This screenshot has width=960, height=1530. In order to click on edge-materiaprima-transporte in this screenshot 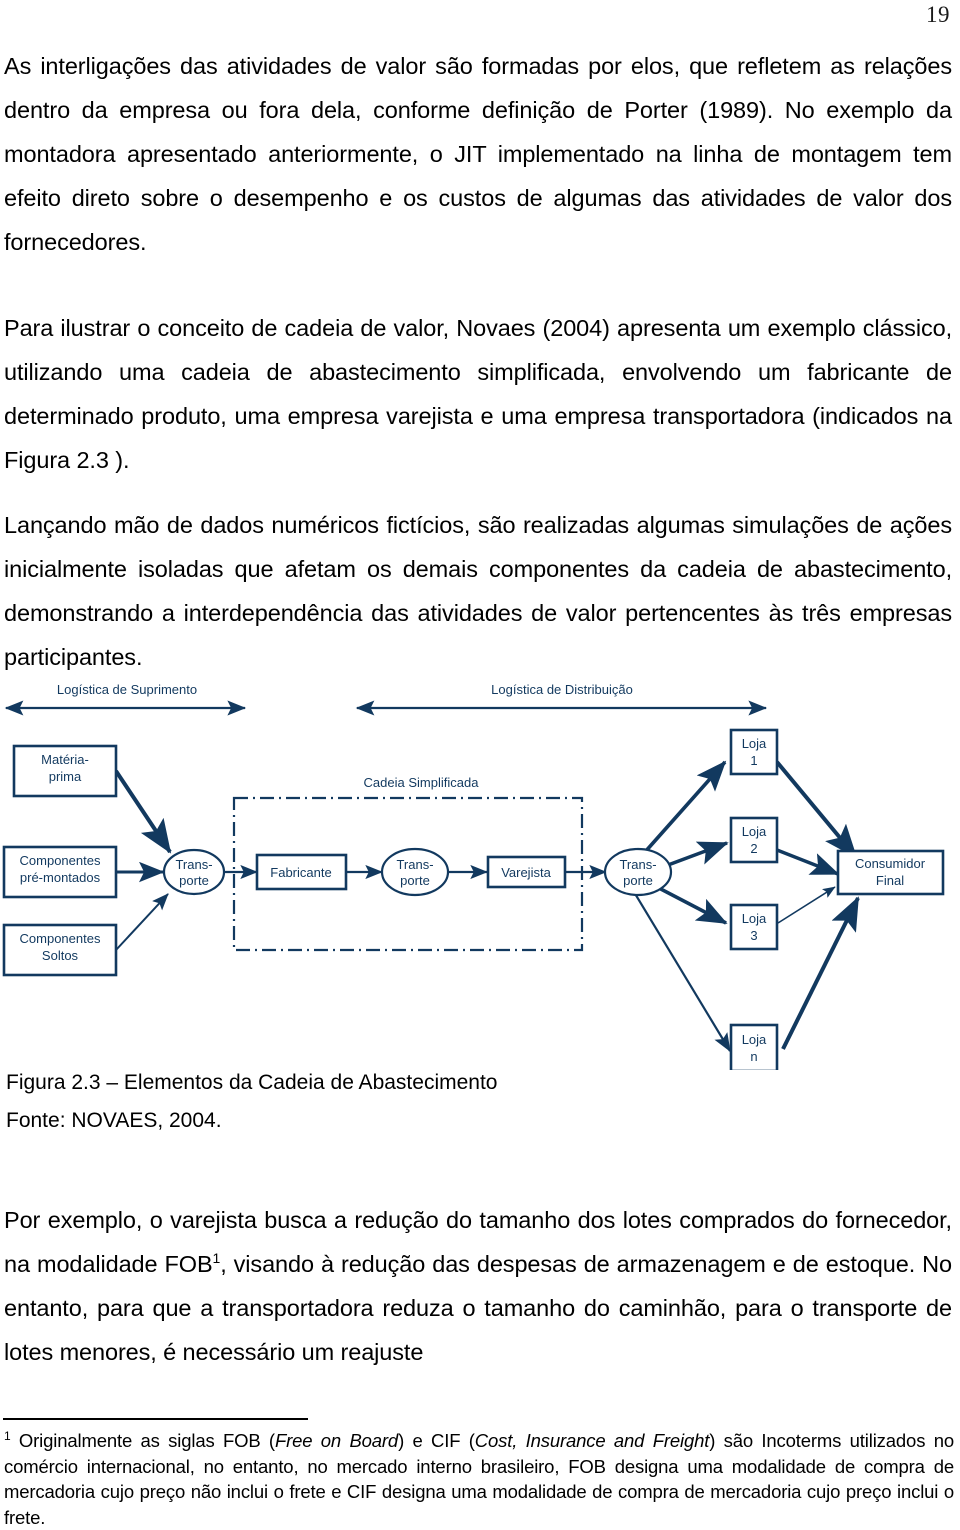, I will do `click(143, 811)`.